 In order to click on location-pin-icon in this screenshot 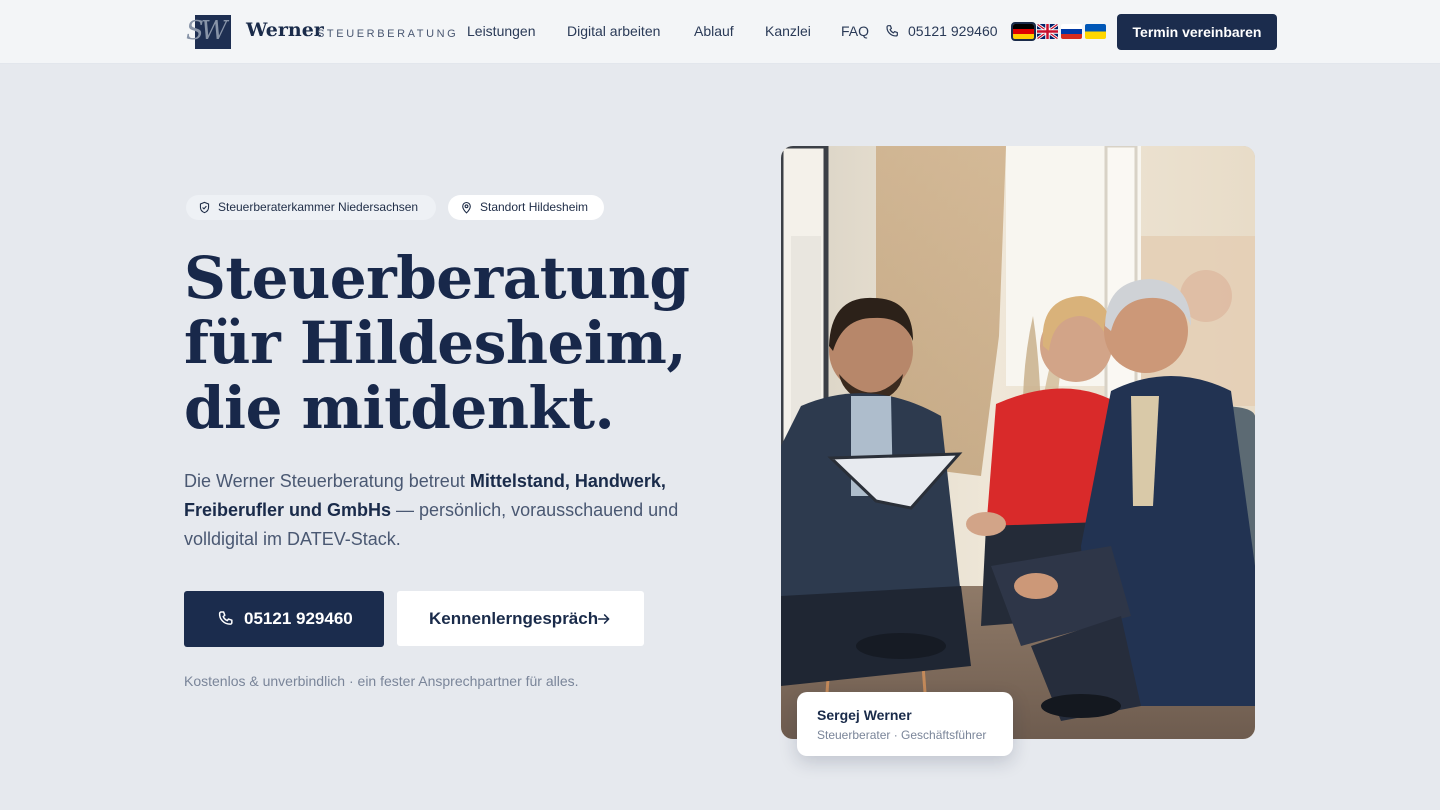, I will do `click(466, 207)`.